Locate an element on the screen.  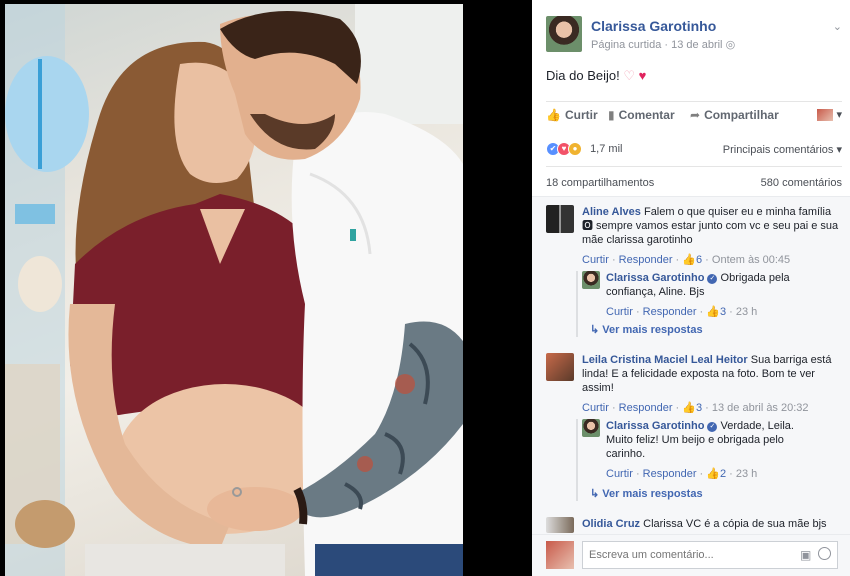
comment-time: Ontem às 00:45 is located at coordinates (751, 260).